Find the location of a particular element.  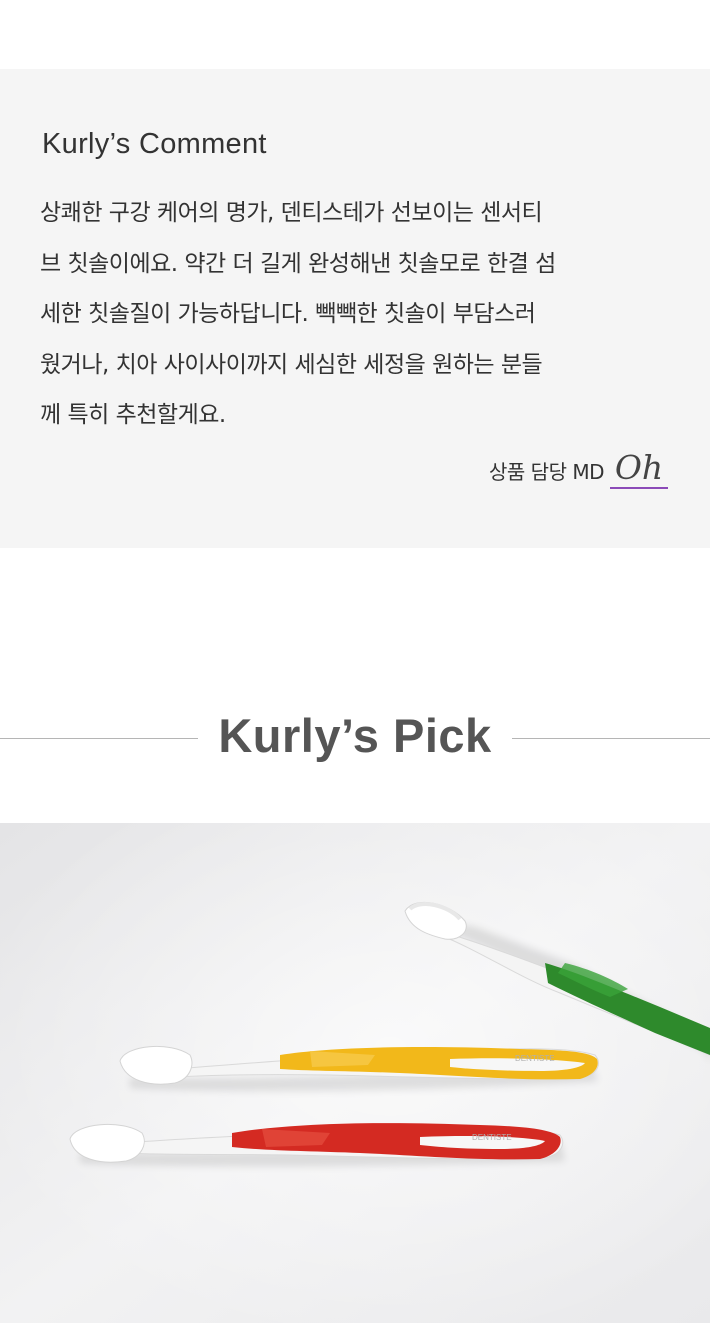

pick-title: Kurly’s Pick is located at coordinates (355, 735).